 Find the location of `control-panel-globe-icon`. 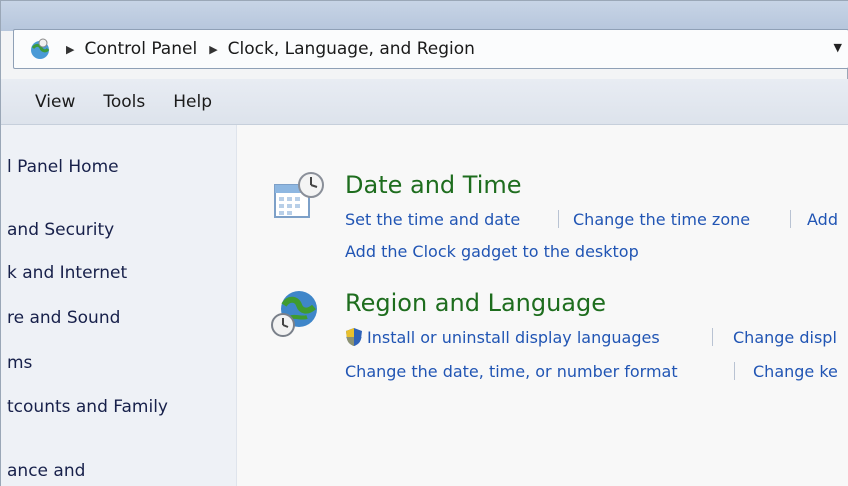

control-panel-globe-icon is located at coordinates (40, 49).